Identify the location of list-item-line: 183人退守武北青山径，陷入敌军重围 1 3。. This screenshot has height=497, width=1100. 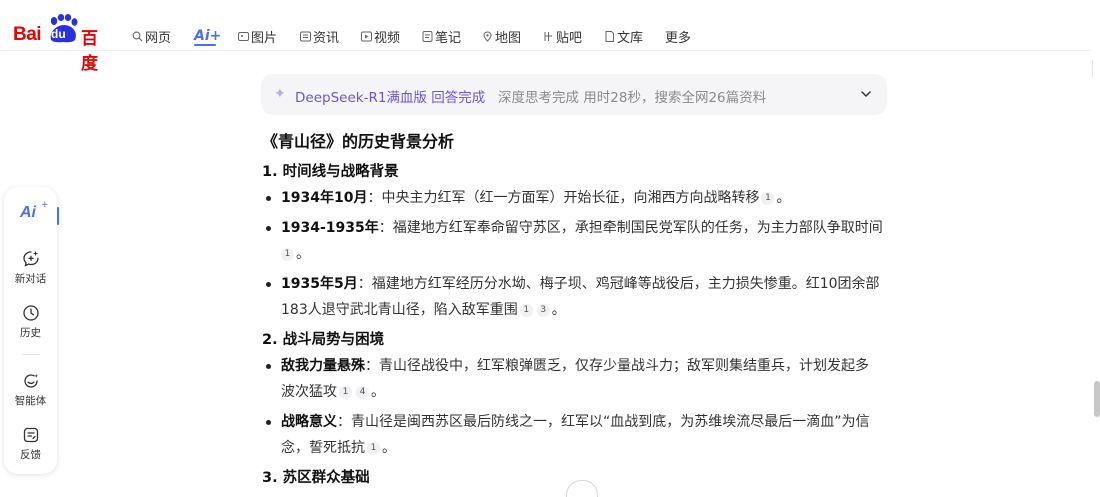
(423, 310).